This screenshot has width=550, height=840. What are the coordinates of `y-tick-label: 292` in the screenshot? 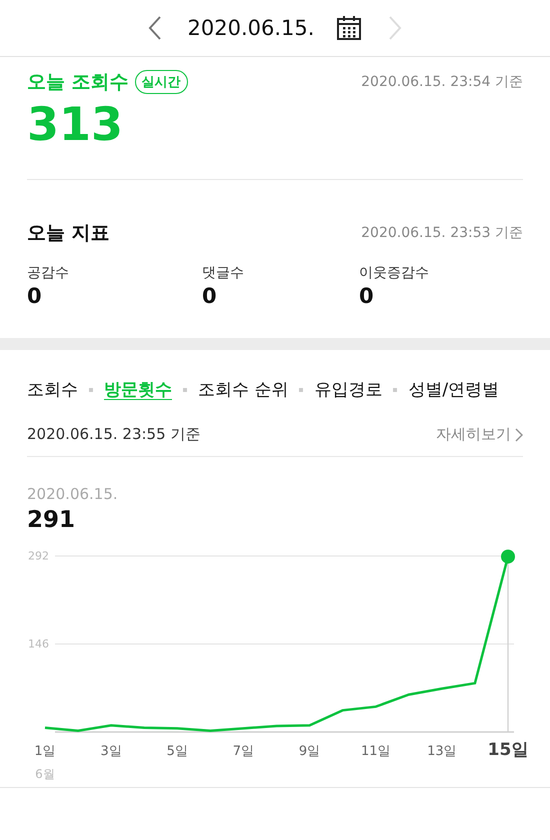 It's located at (38, 556).